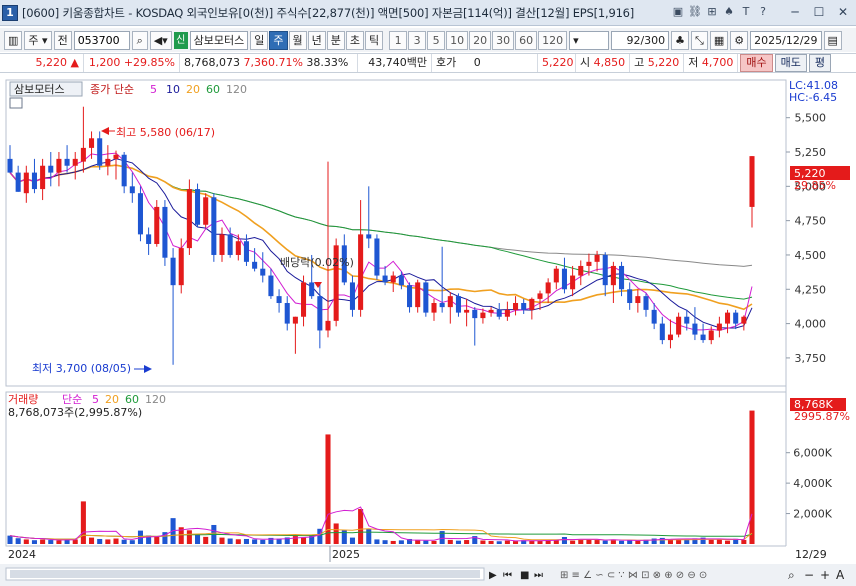 This screenshot has width=856, height=586. What do you see at coordinates (843, 12) in the screenshot?
I see `close-icon: ✕` at bounding box center [843, 12].